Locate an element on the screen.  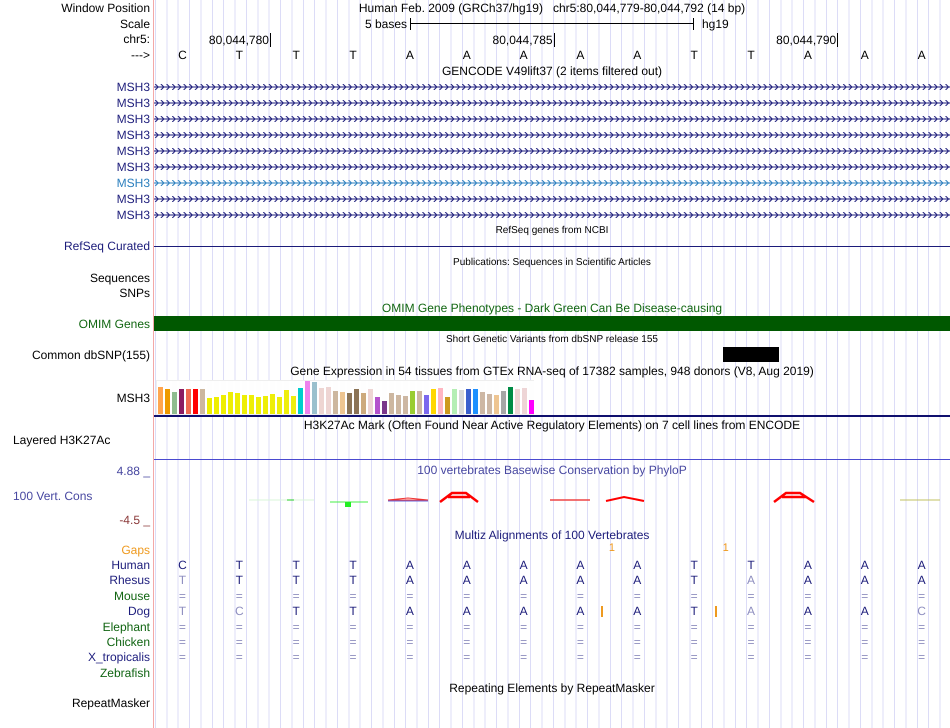
species-label: Elephant is located at coordinates (126, 627).